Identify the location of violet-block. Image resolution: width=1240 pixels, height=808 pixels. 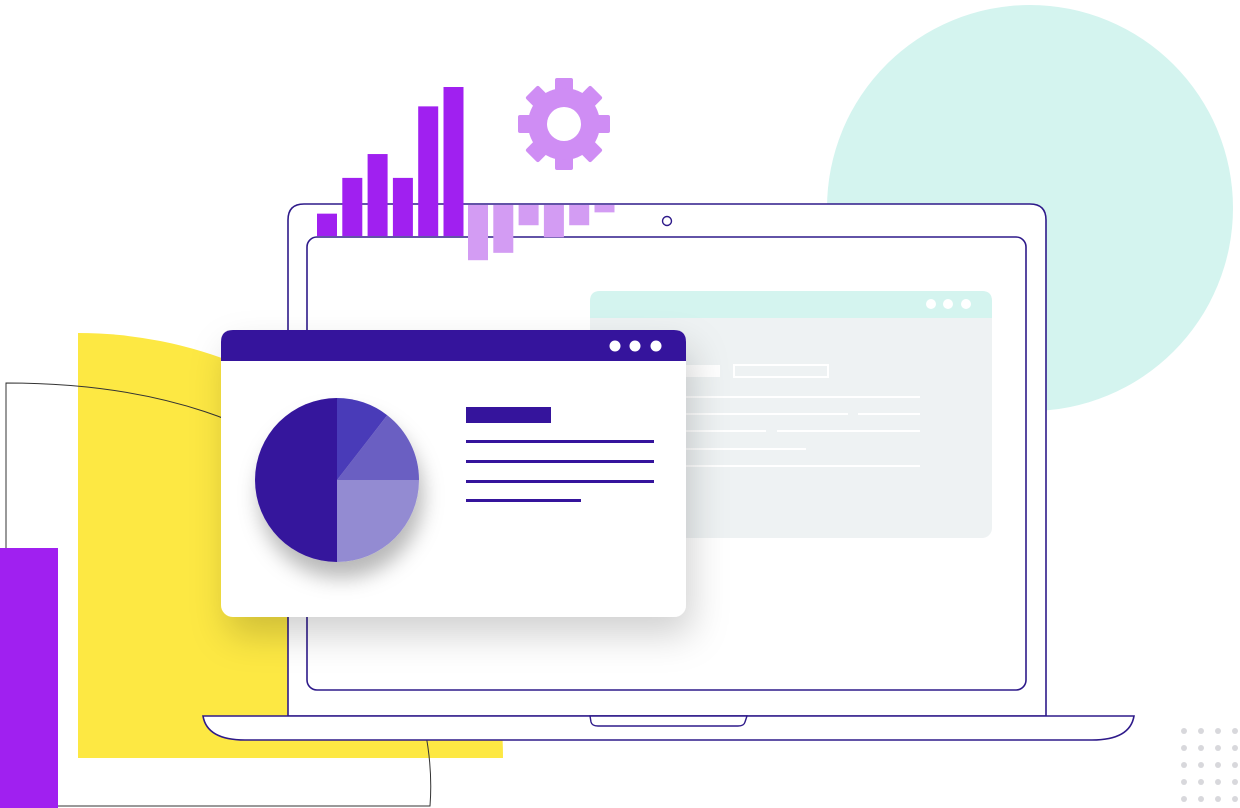
(29, 678).